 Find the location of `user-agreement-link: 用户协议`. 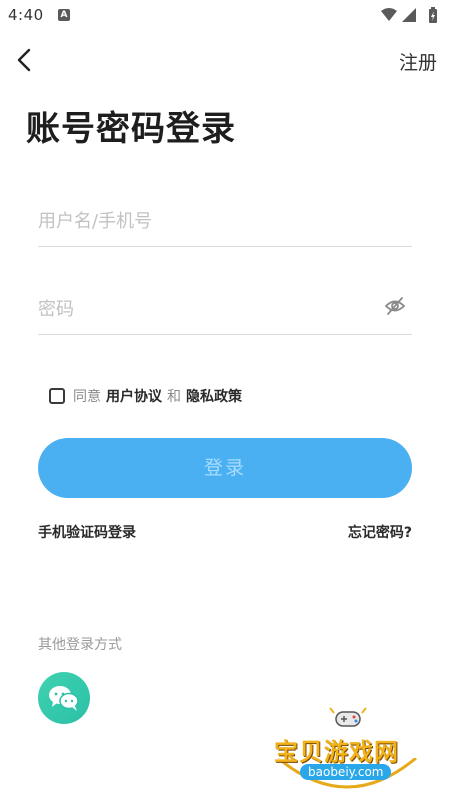

user-agreement-link: 用户协议 is located at coordinates (134, 396).